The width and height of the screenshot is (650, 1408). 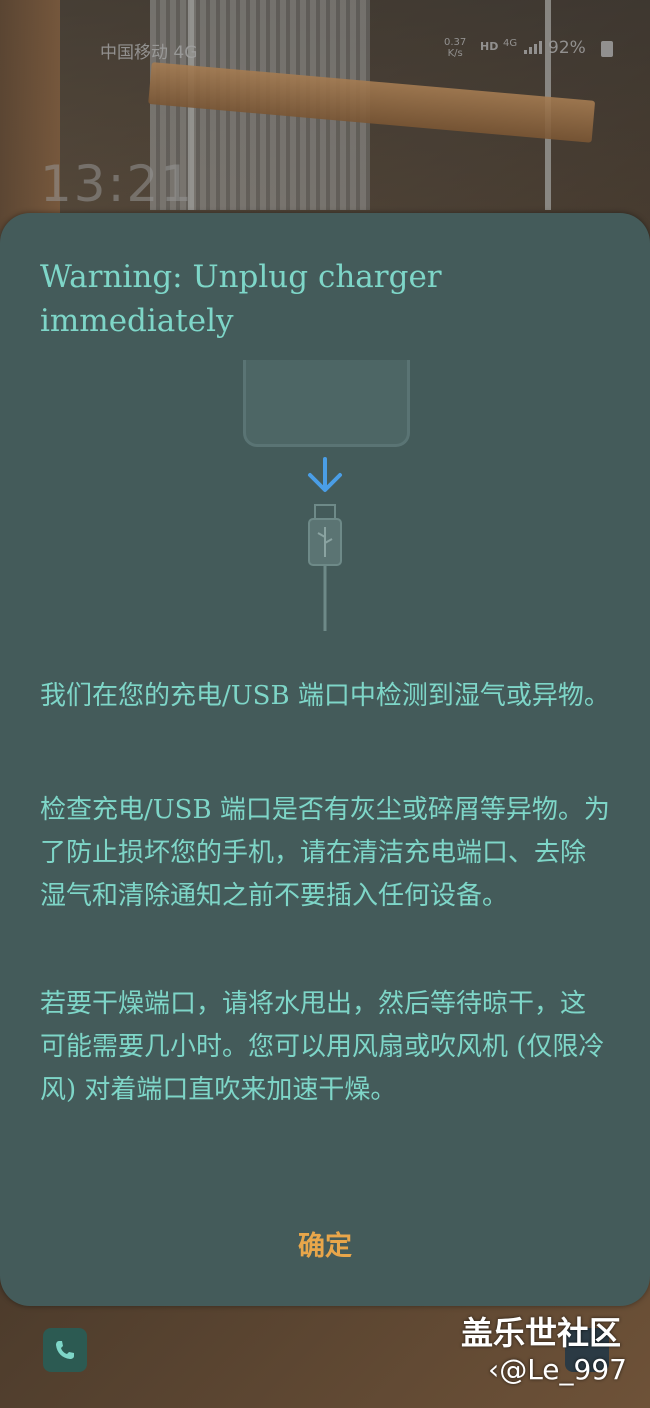 I want to click on battery-percent: 92%, so click(x=567, y=48).